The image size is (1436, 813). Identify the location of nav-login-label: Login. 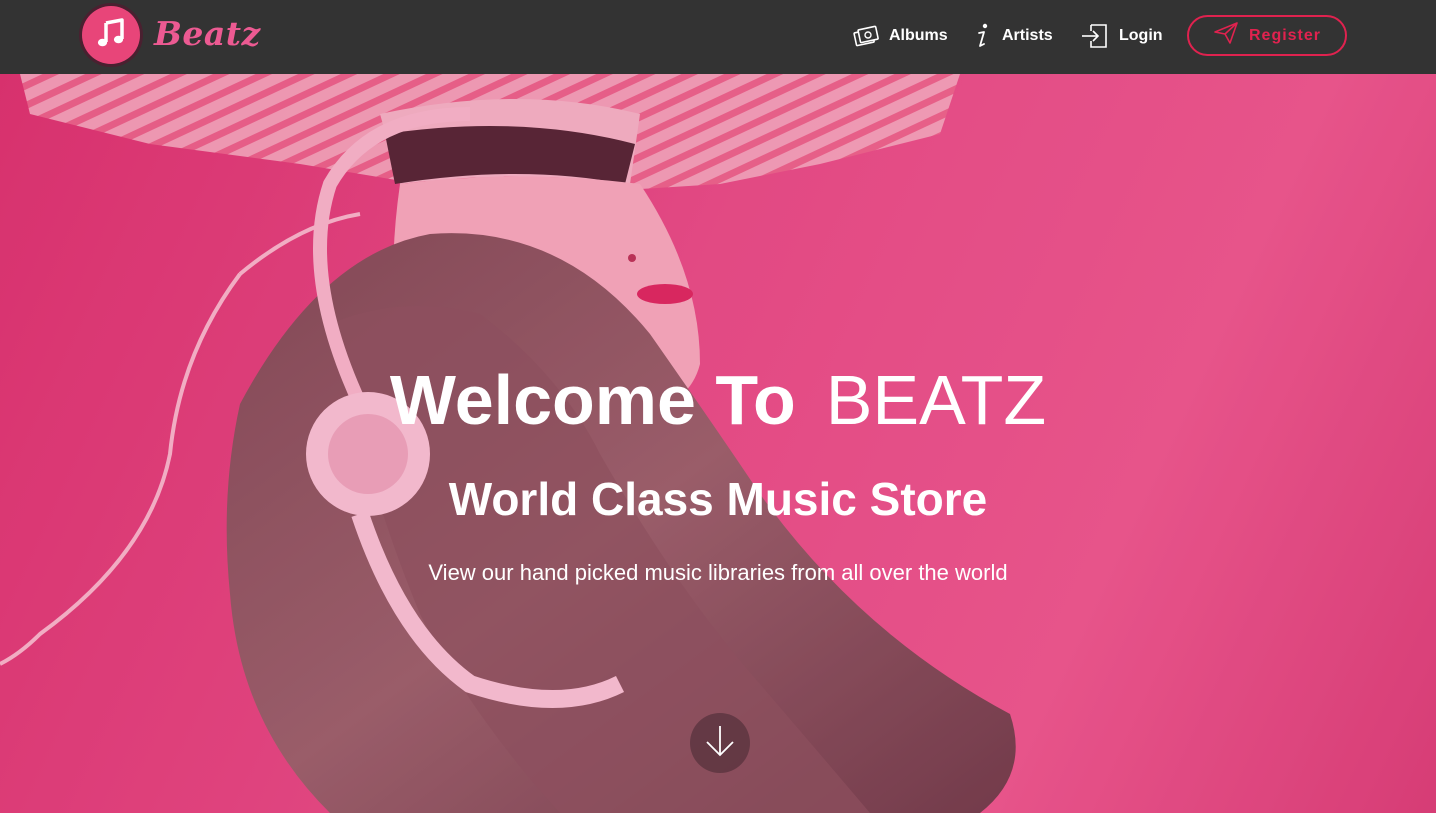
(1141, 35).